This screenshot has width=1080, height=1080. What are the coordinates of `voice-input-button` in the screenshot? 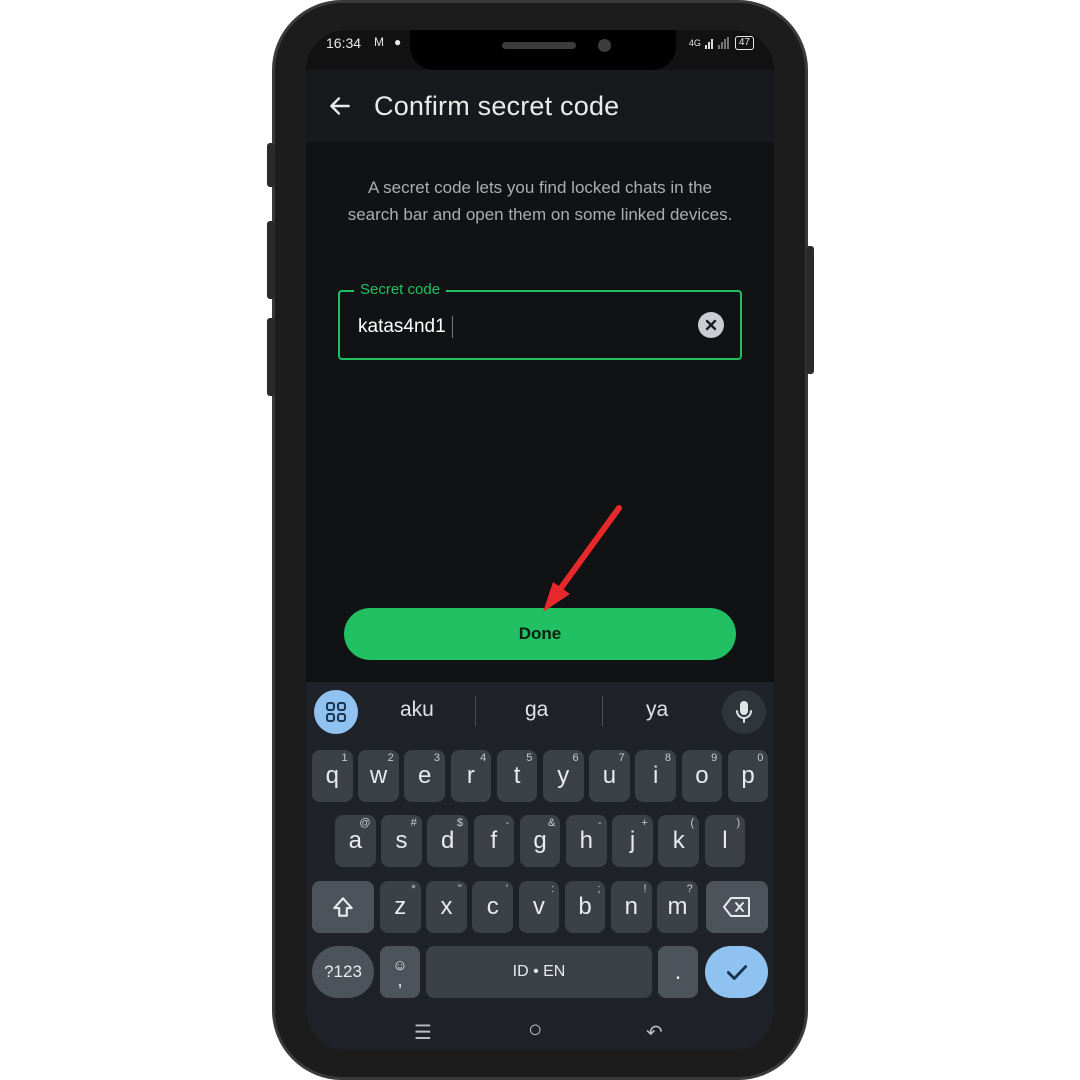 It's located at (744, 712).